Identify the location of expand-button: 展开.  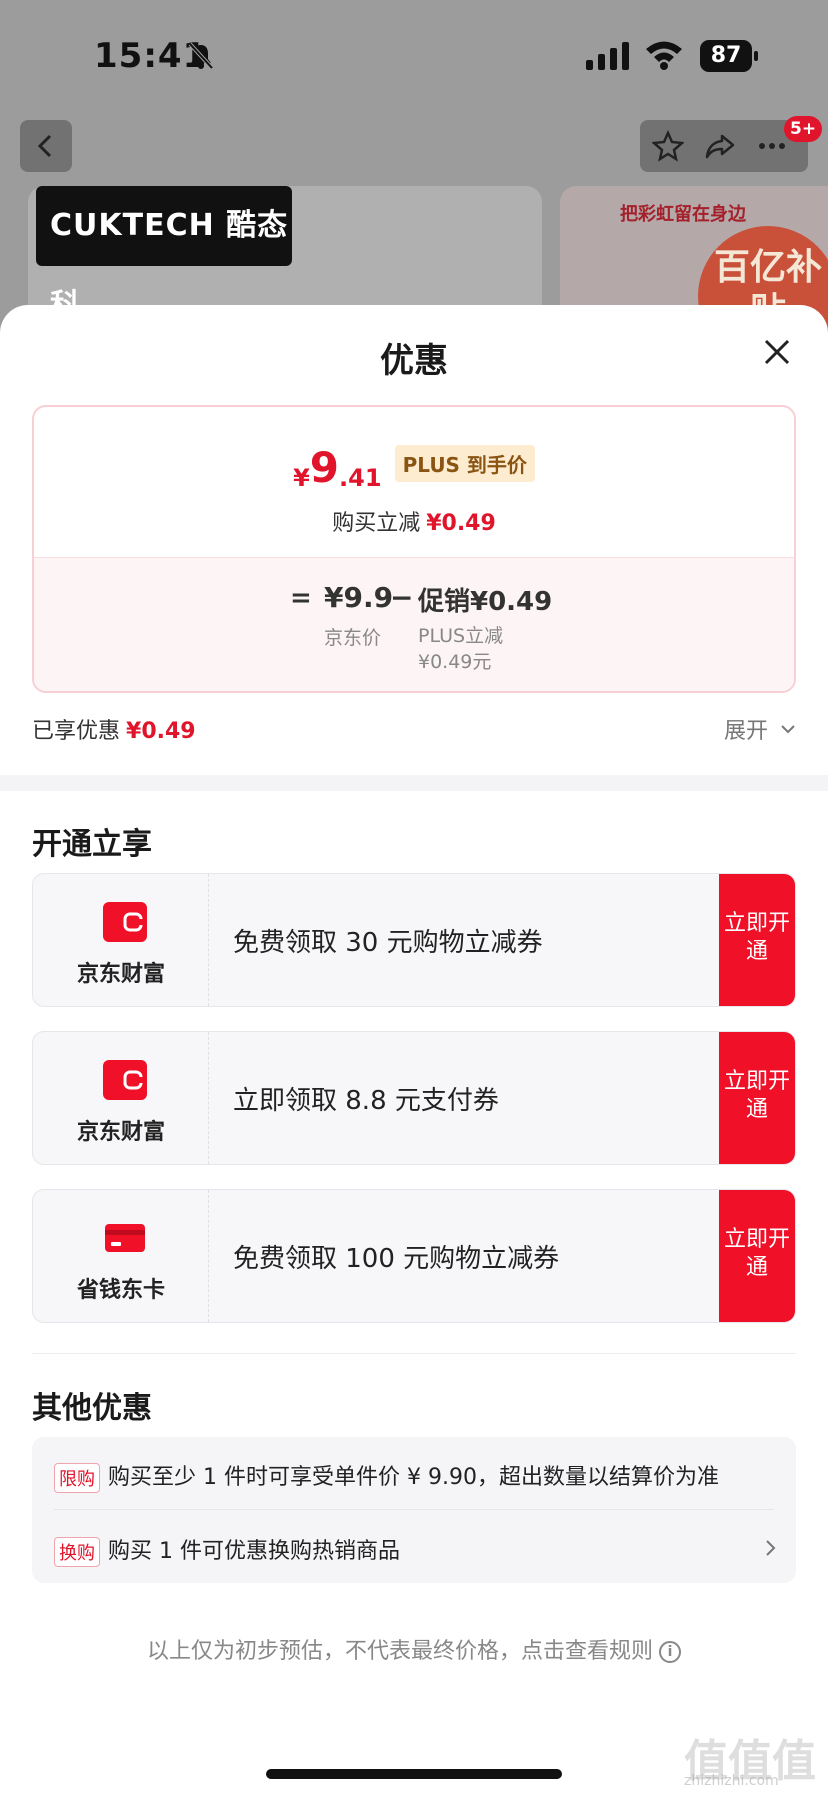
(746, 729).